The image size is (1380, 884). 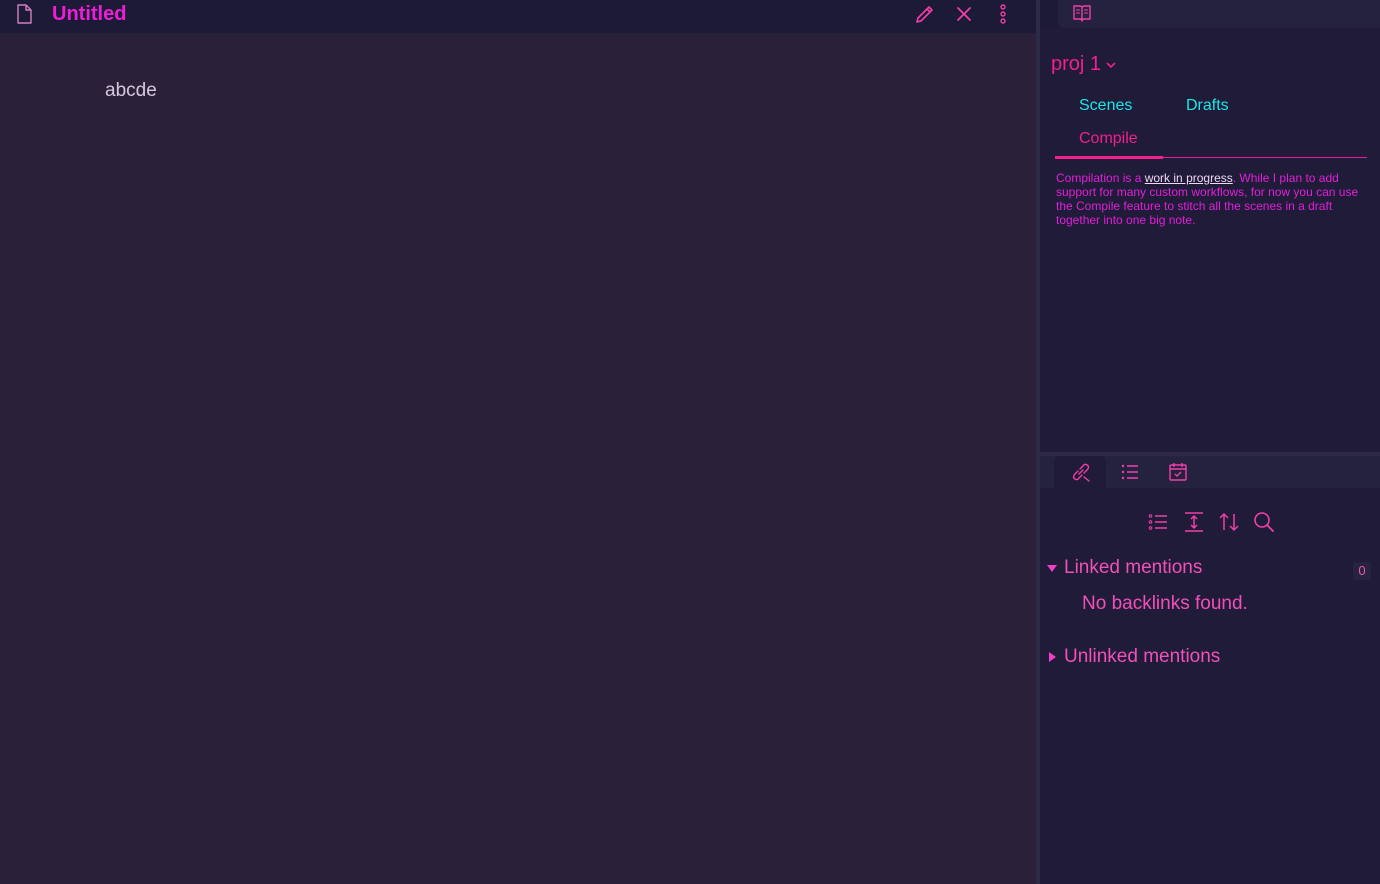 What do you see at coordinates (1082, 13) in the screenshot?
I see `book-open-icon` at bounding box center [1082, 13].